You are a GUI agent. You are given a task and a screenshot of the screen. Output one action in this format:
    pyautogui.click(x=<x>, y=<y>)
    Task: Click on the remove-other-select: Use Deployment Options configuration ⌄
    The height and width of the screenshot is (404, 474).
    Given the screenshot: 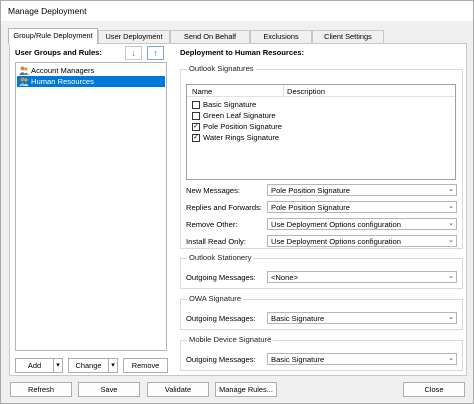 What is the action you would take?
    pyautogui.click(x=362, y=224)
    